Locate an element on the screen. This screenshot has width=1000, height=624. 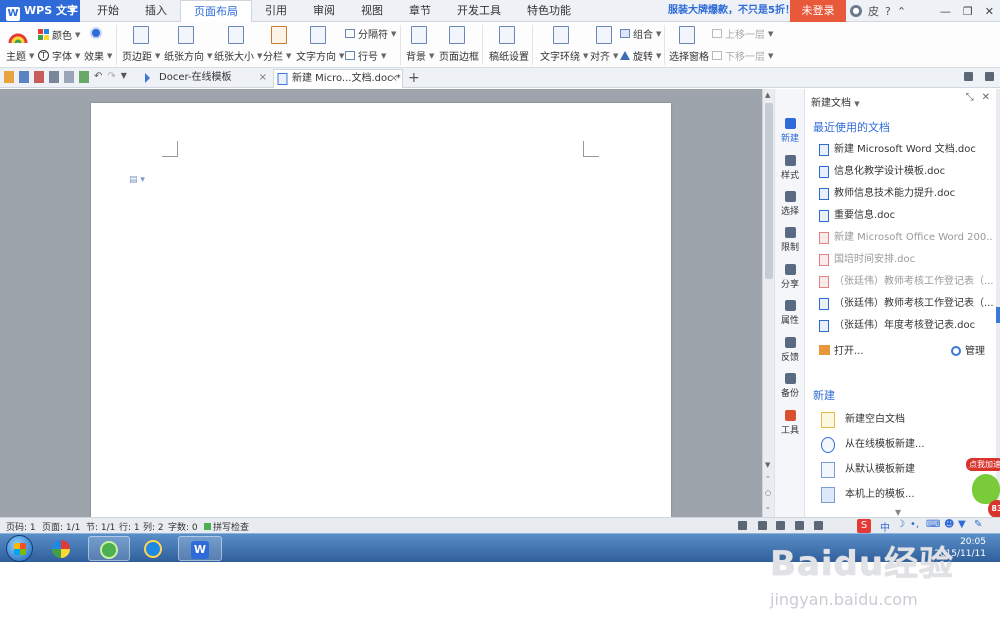
breaks-button: 分隔符 ▼ is located at coordinates (370, 33).